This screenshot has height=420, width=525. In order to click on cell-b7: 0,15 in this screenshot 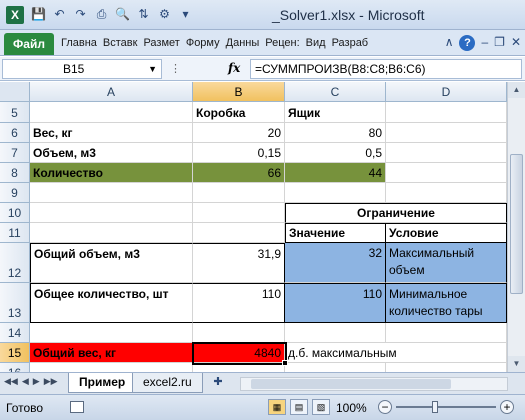, I will do `click(239, 153)`.